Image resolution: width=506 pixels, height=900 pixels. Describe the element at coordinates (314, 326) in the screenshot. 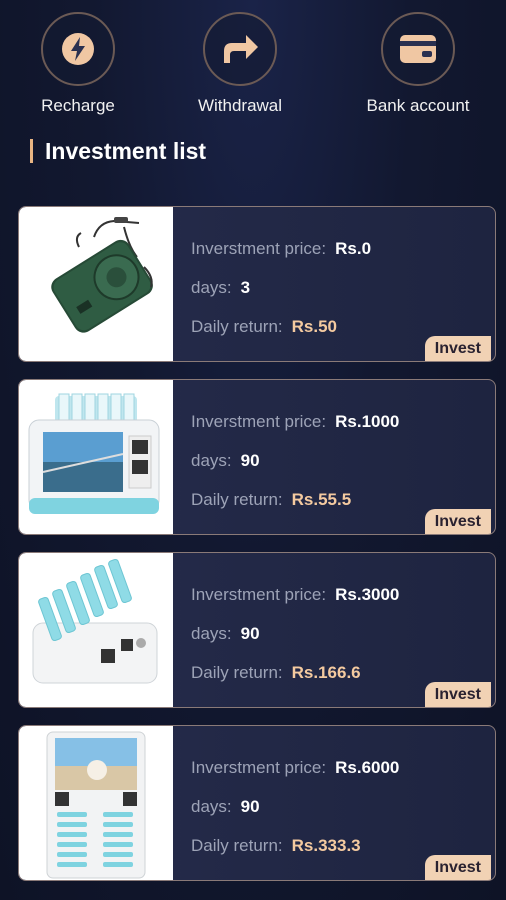

I see `daily-return-value: Rs.50` at that location.